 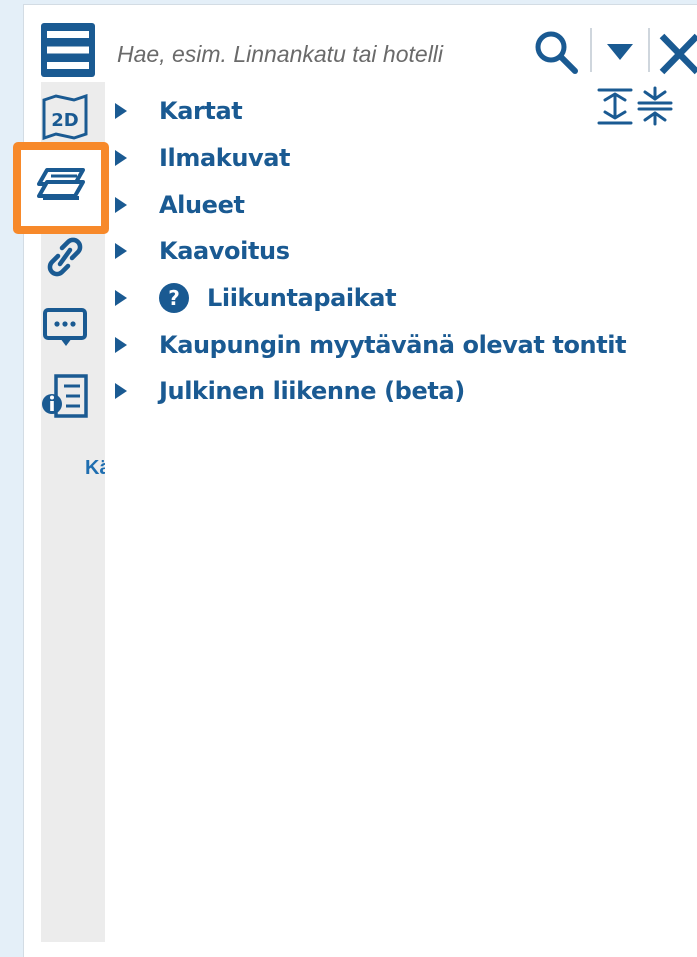 What do you see at coordinates (368, 204) in the screenshot?
I see `tree-item-alueet: Alueet` at bounding box center [368, 204].